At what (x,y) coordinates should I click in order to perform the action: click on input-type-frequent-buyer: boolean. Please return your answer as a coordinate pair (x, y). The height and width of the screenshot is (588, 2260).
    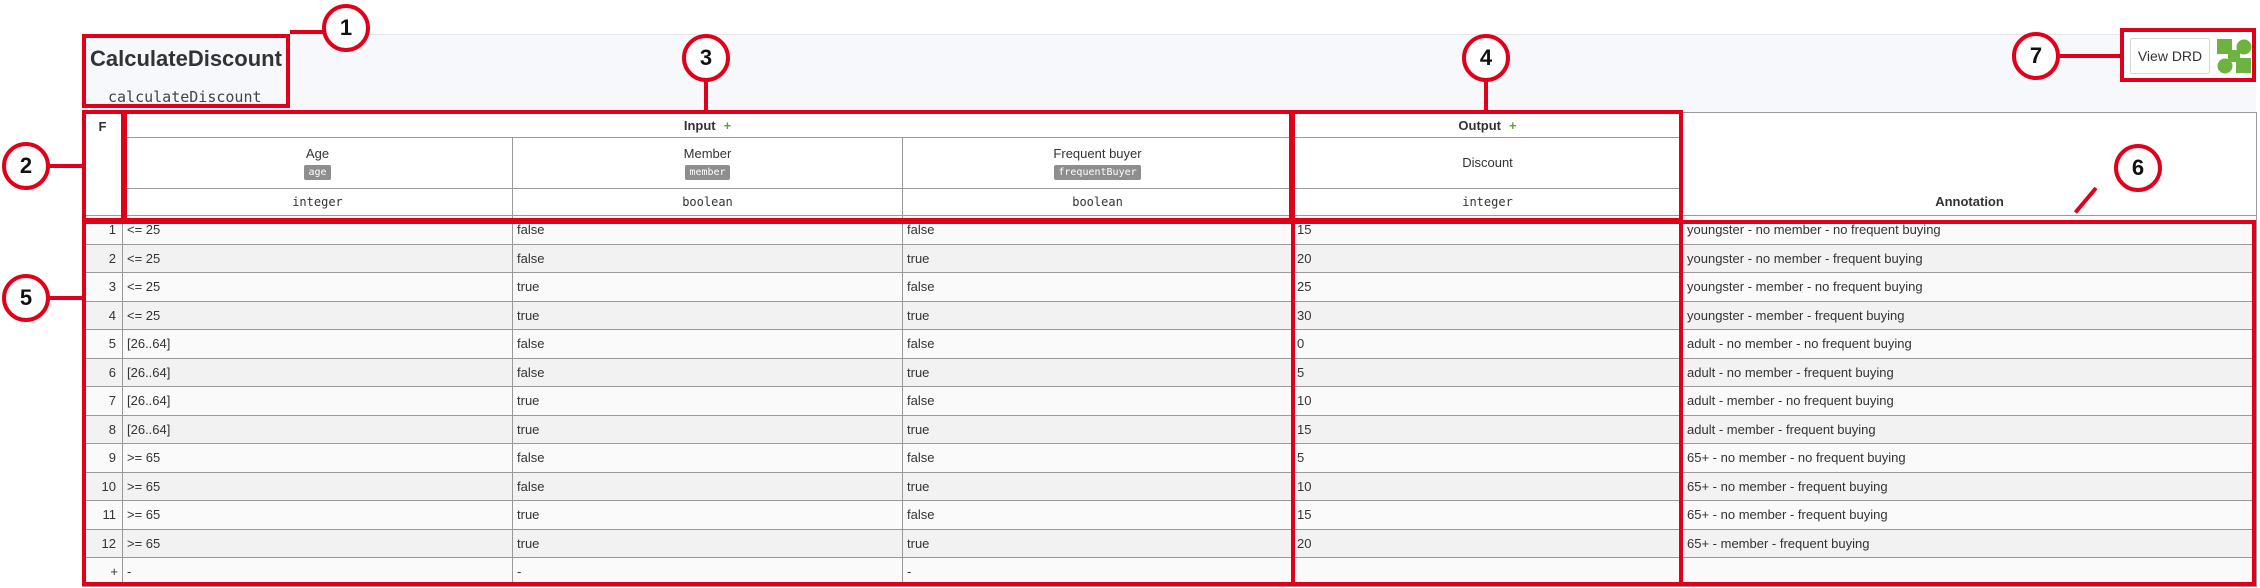
    Looking at the image, I should click on (1097, 202).